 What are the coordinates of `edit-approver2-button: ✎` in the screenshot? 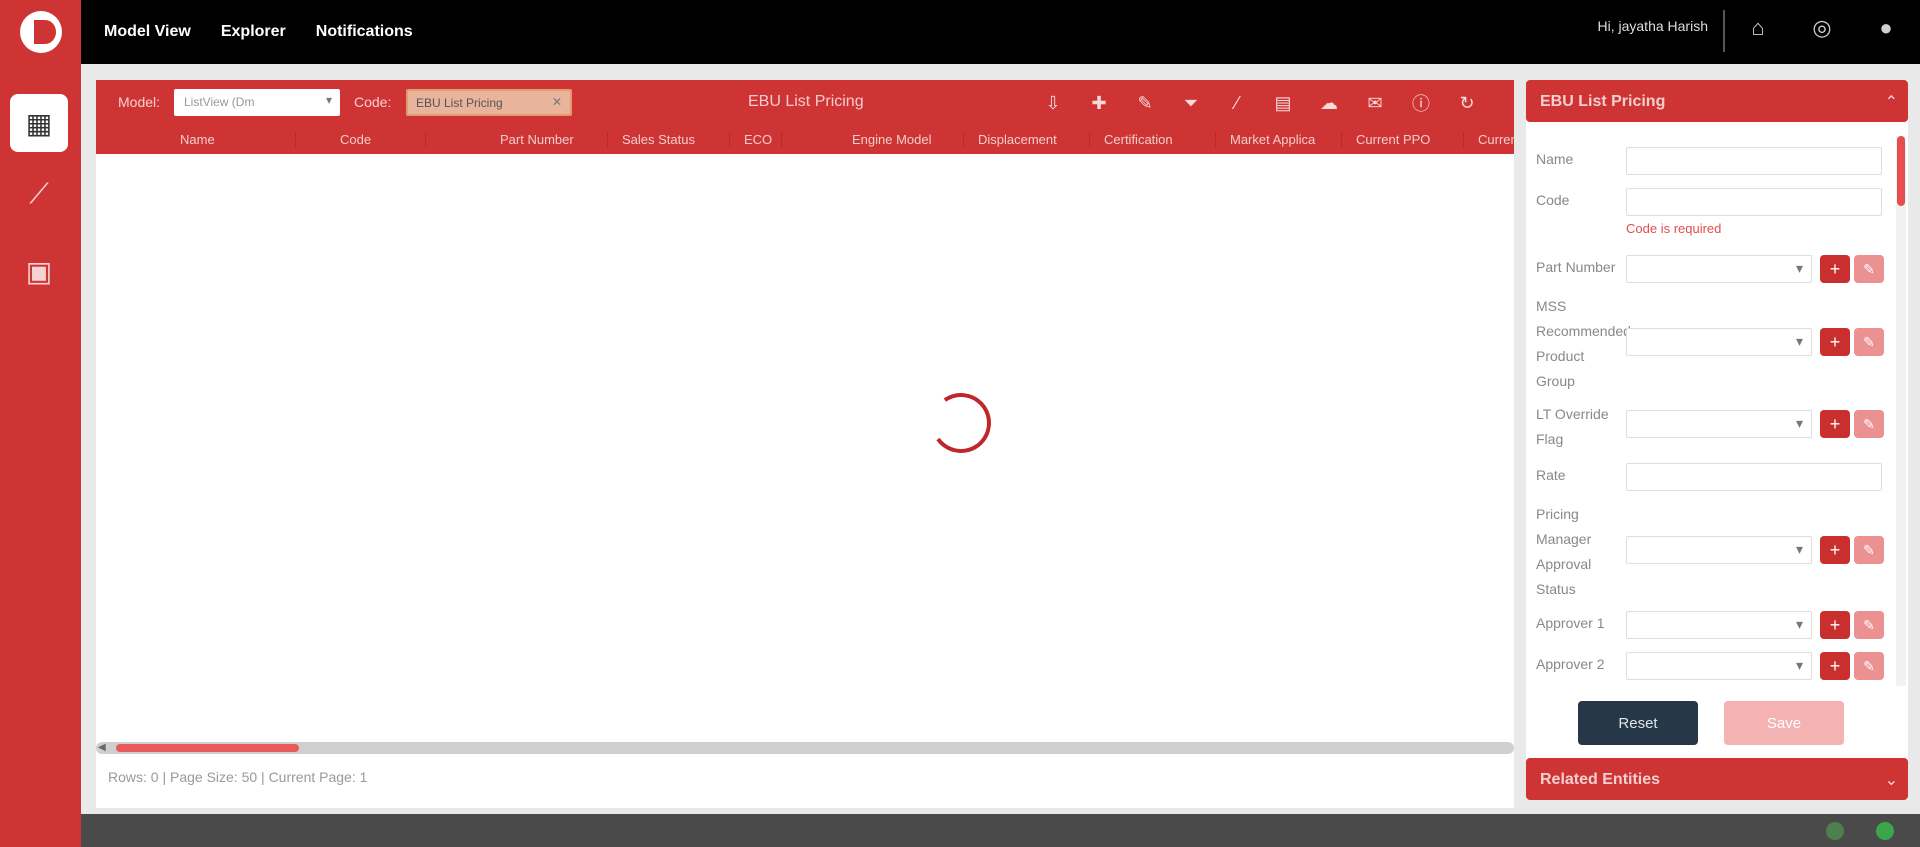 It's located at (1869, 666).